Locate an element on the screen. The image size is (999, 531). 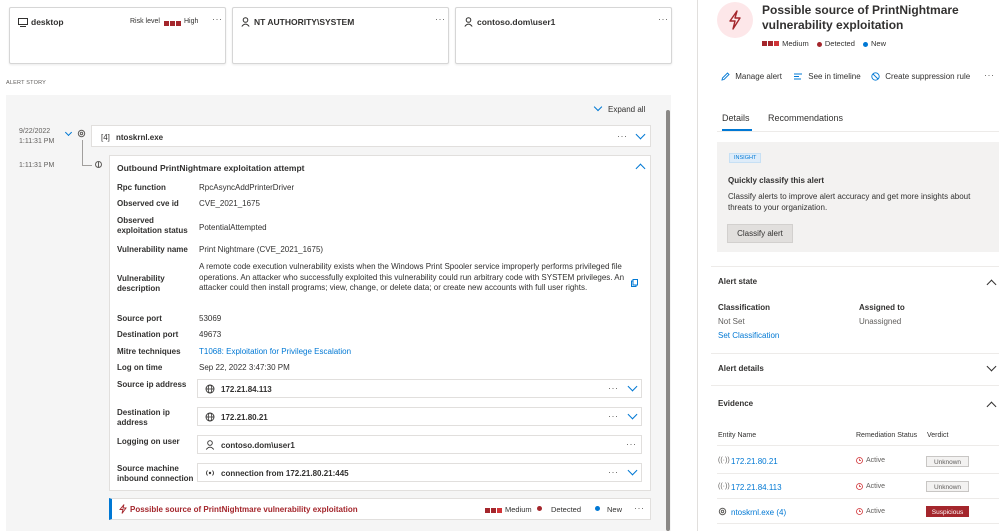
alert-row-severity: Medium is located at coordinates (518, 509).